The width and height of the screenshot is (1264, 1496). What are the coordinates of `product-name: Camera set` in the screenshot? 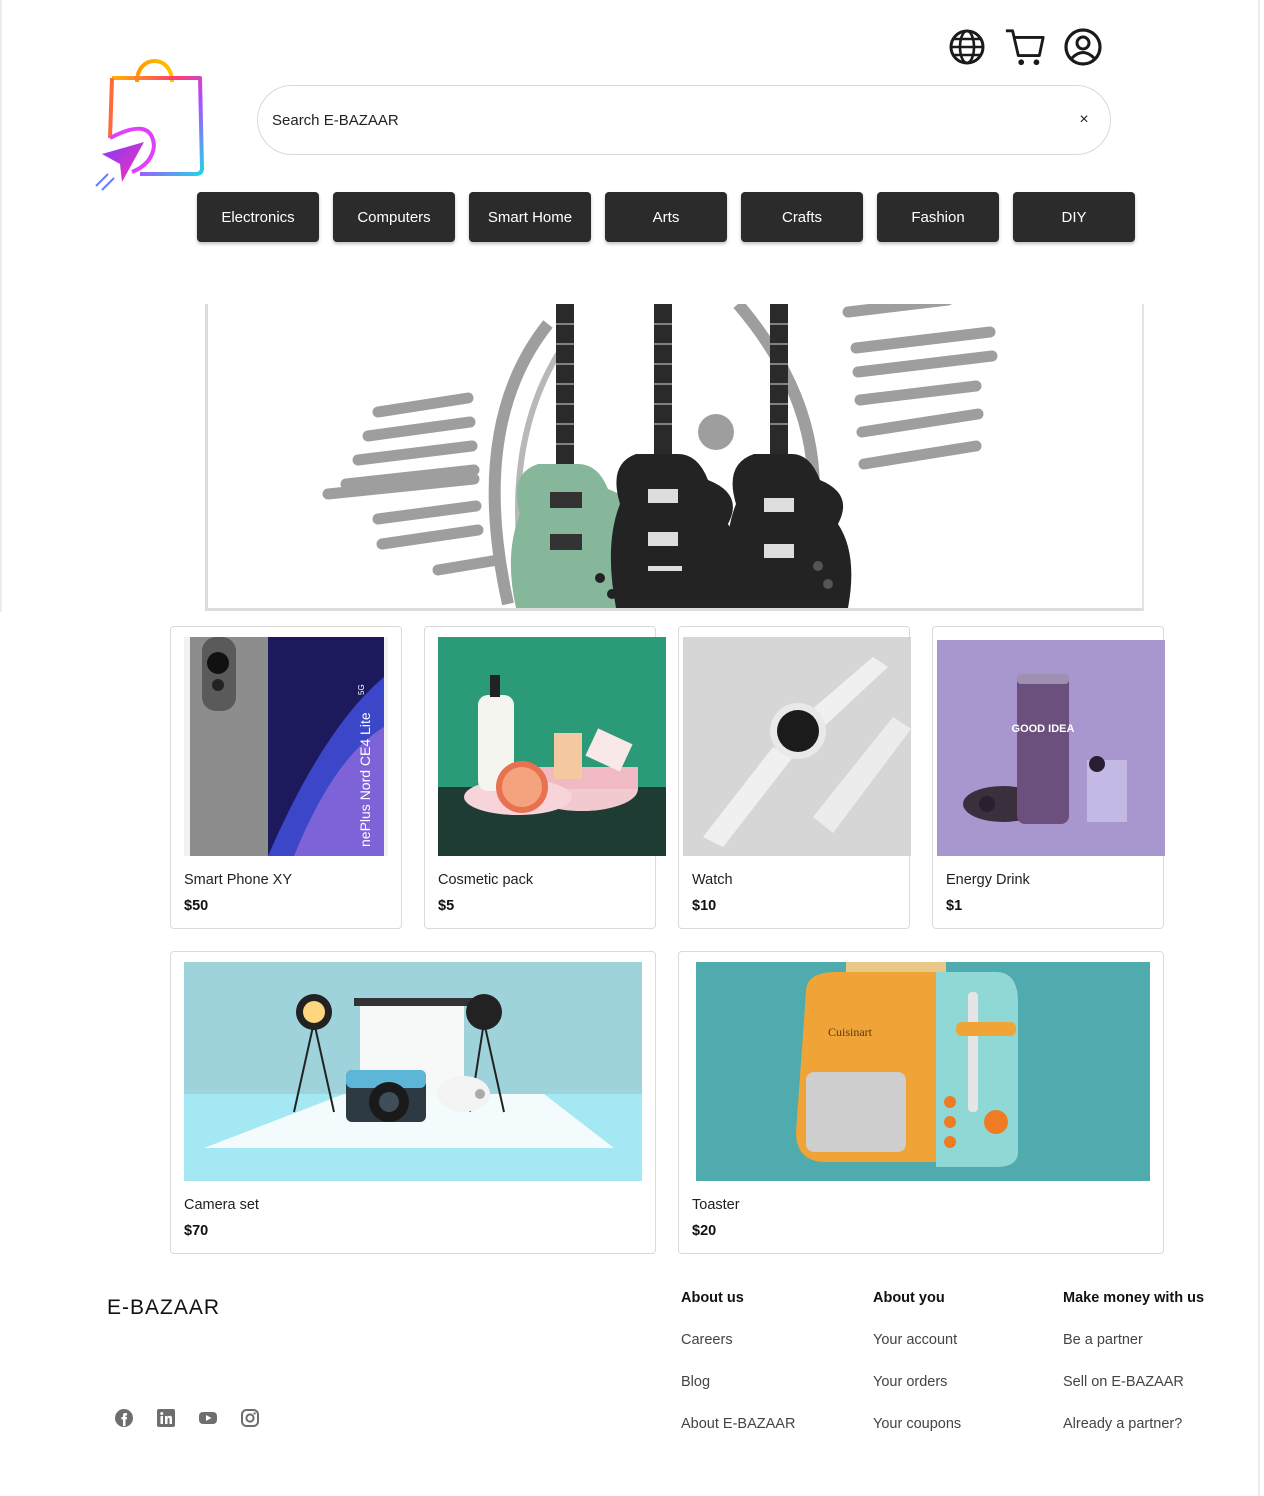 It's located at (221, 1205).